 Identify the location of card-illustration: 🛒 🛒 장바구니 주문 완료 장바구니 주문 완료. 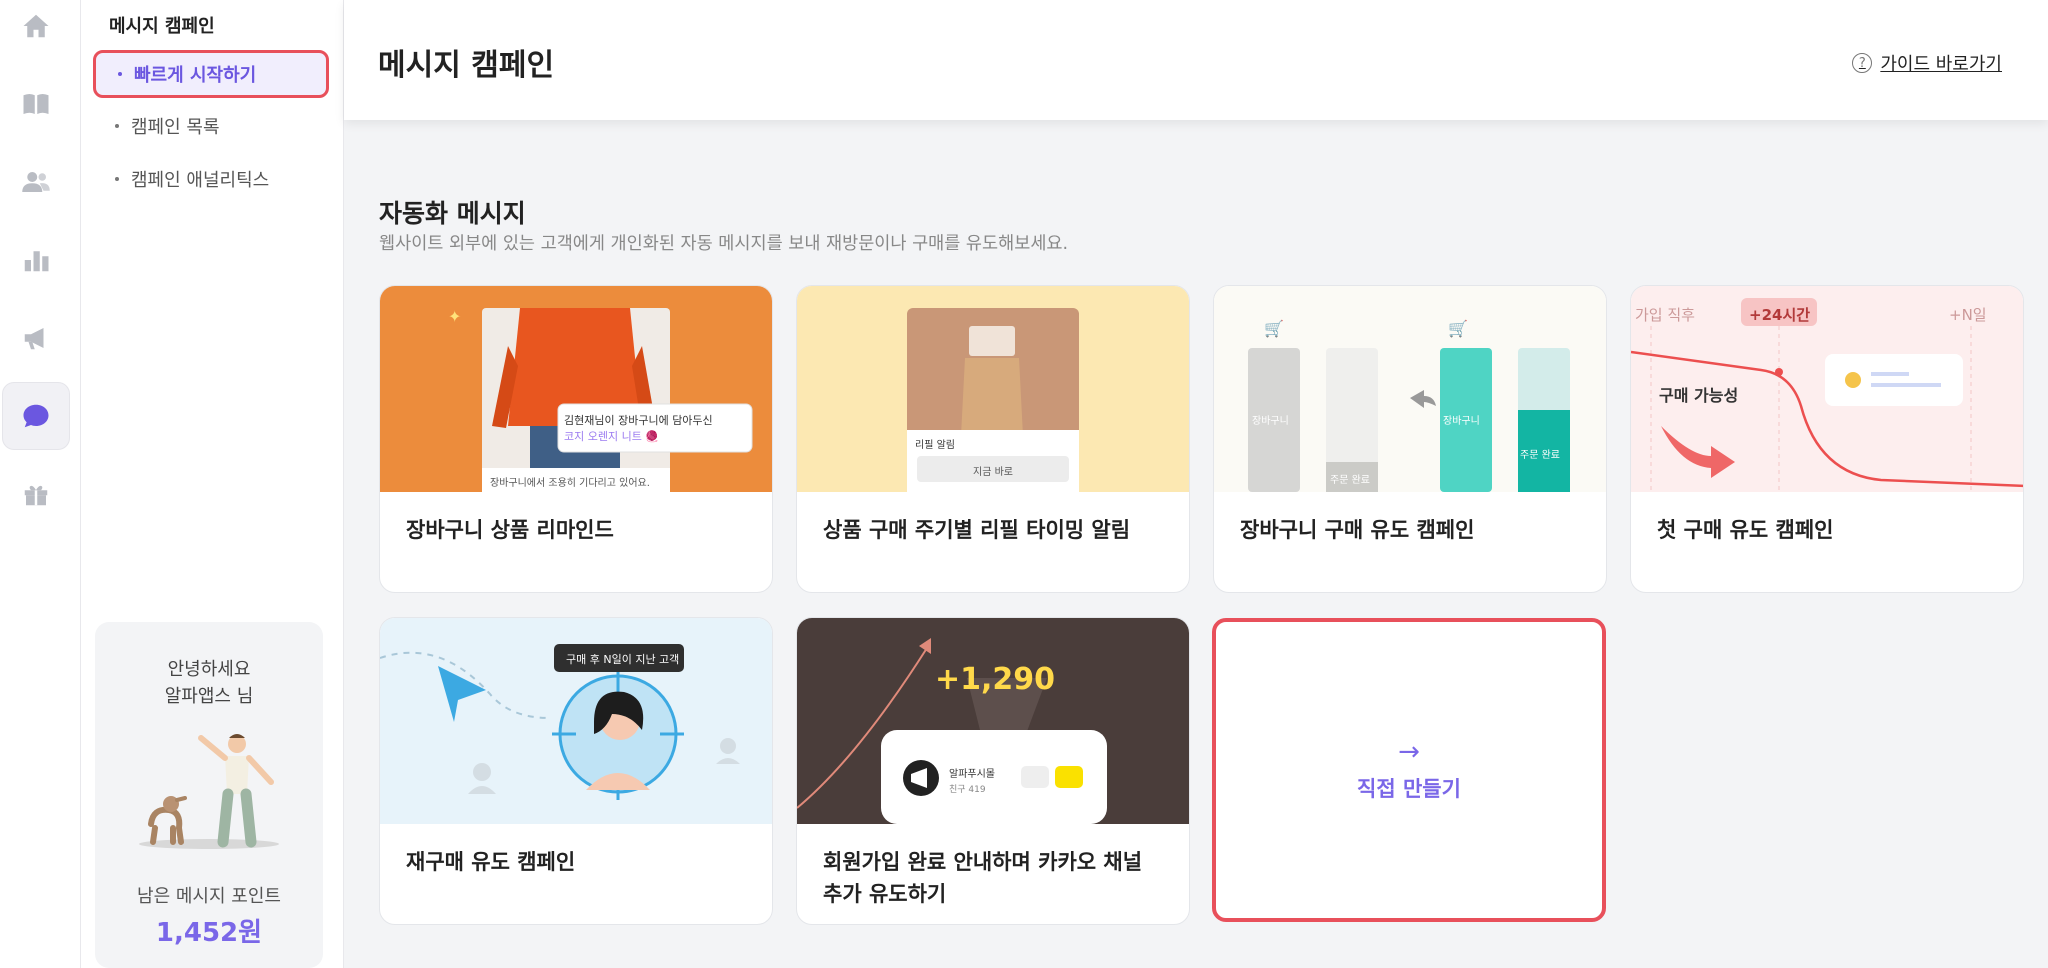
(1410, 389).